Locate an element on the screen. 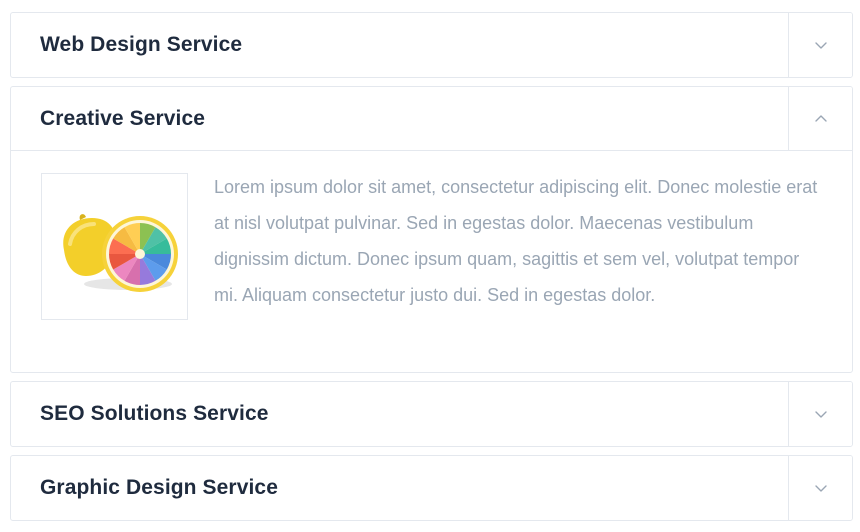 The height and width of the screenshot is (532, 860). chevron-up-icon is located at coordinates (820, 118).